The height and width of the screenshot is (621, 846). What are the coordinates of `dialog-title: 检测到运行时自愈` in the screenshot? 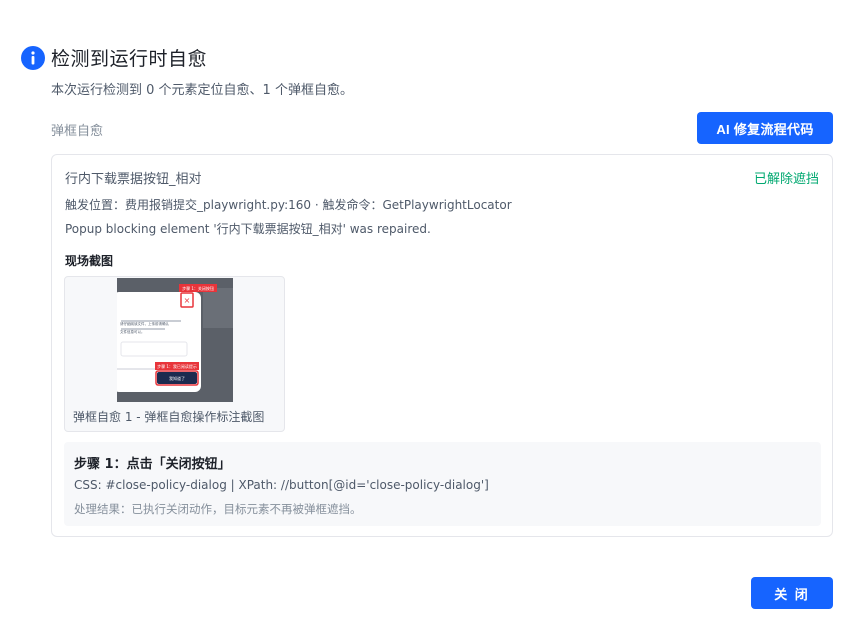 It's located at (129, 59).